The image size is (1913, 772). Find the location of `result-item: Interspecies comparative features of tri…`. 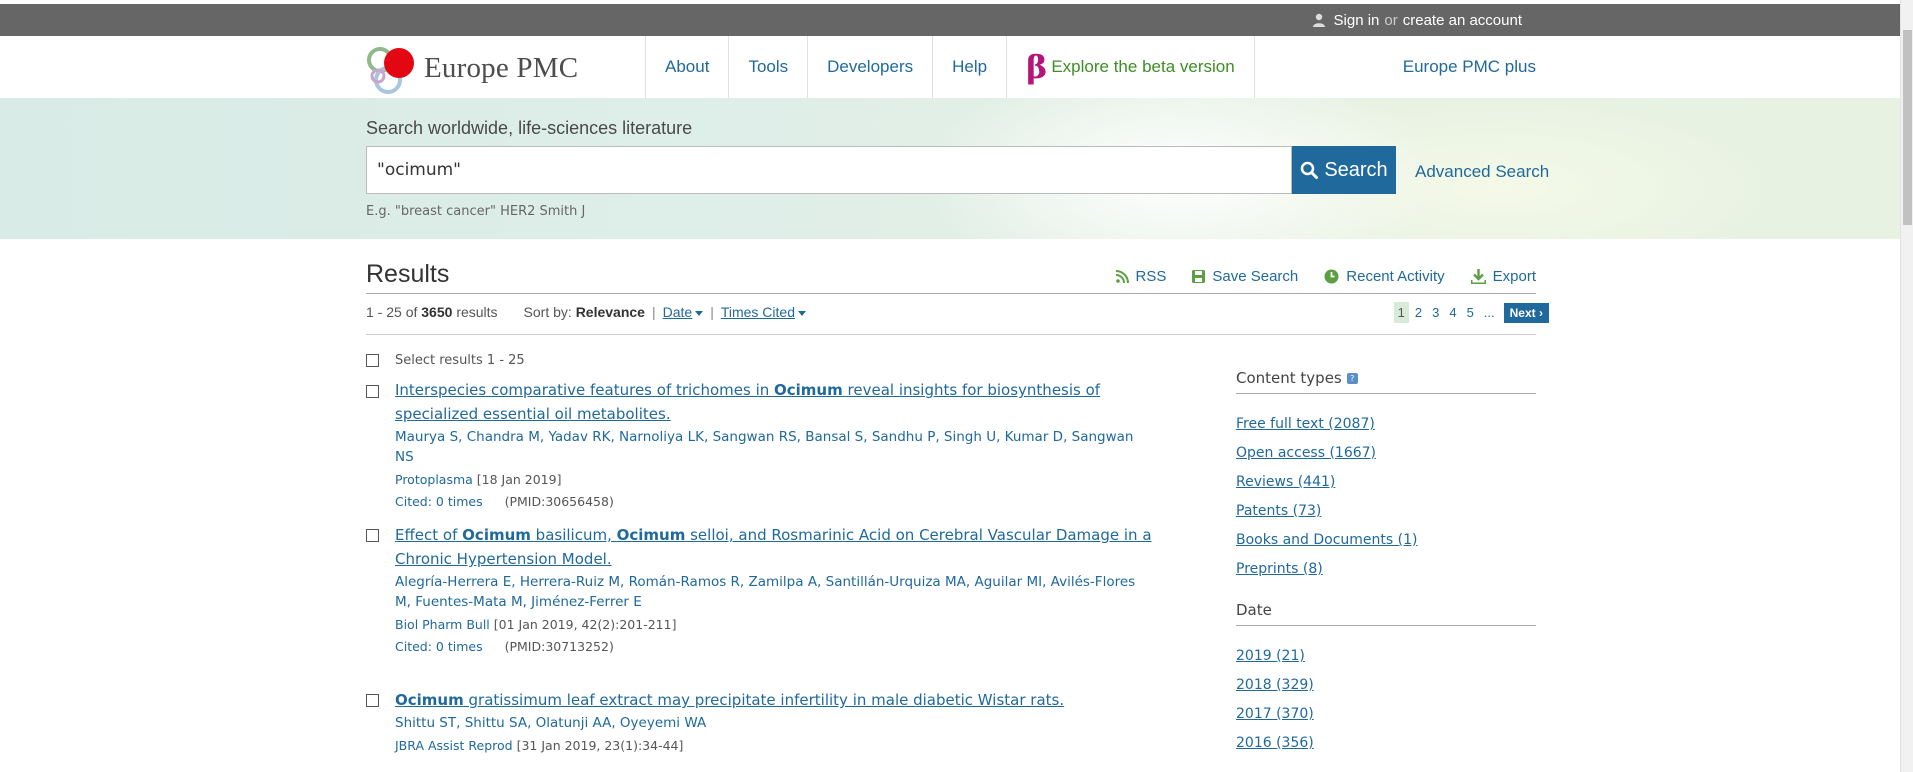

result-item: Interspecies comparative features of tri… is located at coordinates (775, 443).